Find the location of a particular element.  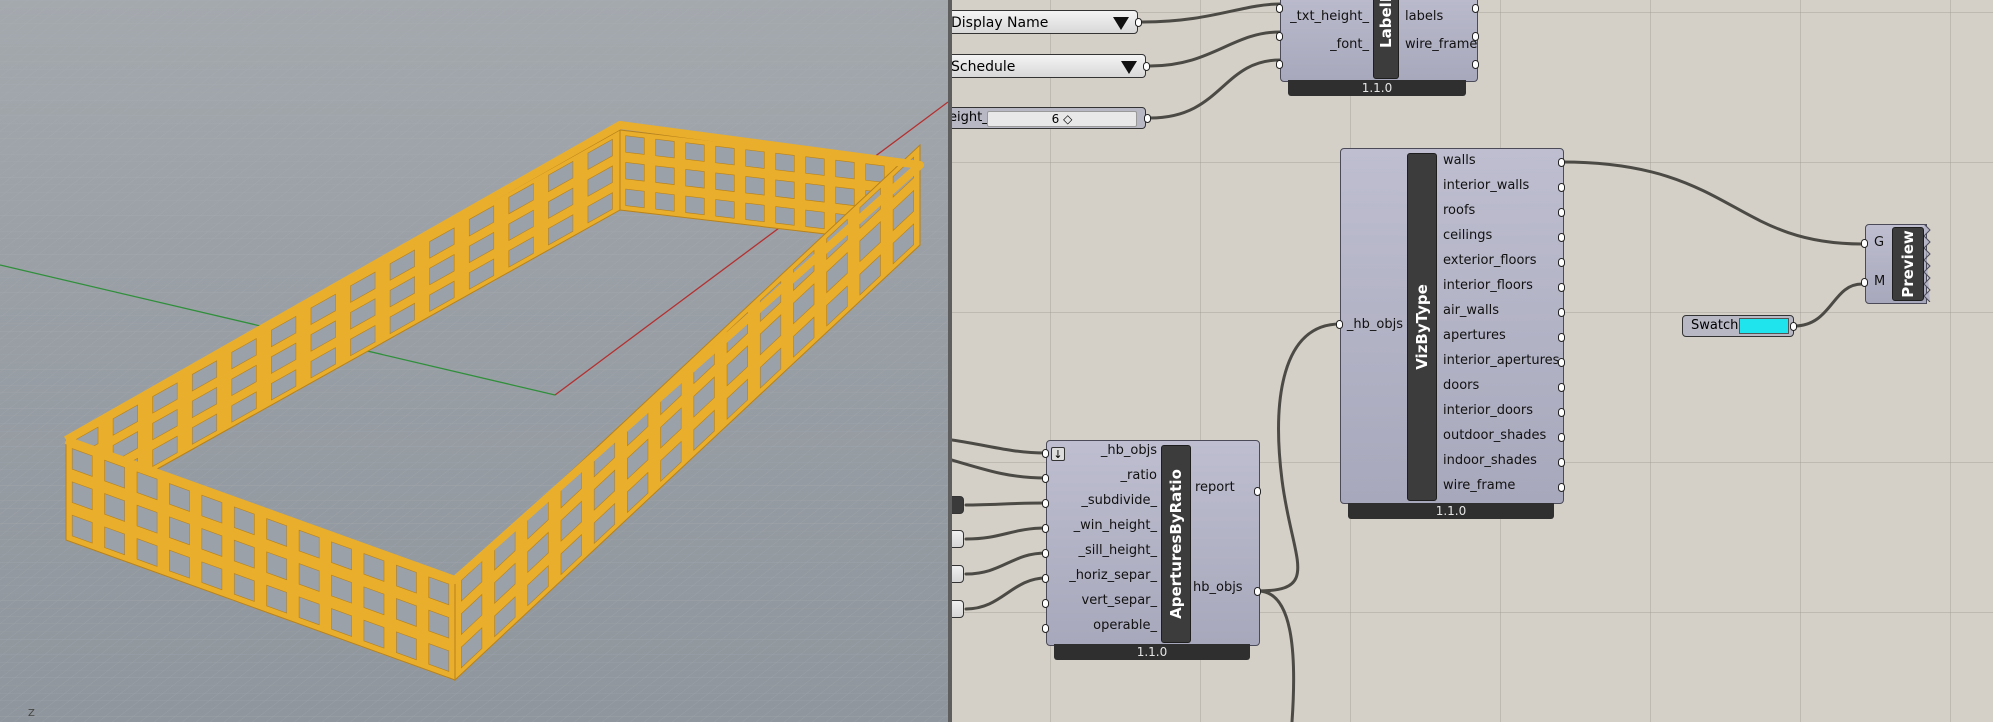

viz-by-type-title-strip: VizByType is located at coordinates (1422, 327).